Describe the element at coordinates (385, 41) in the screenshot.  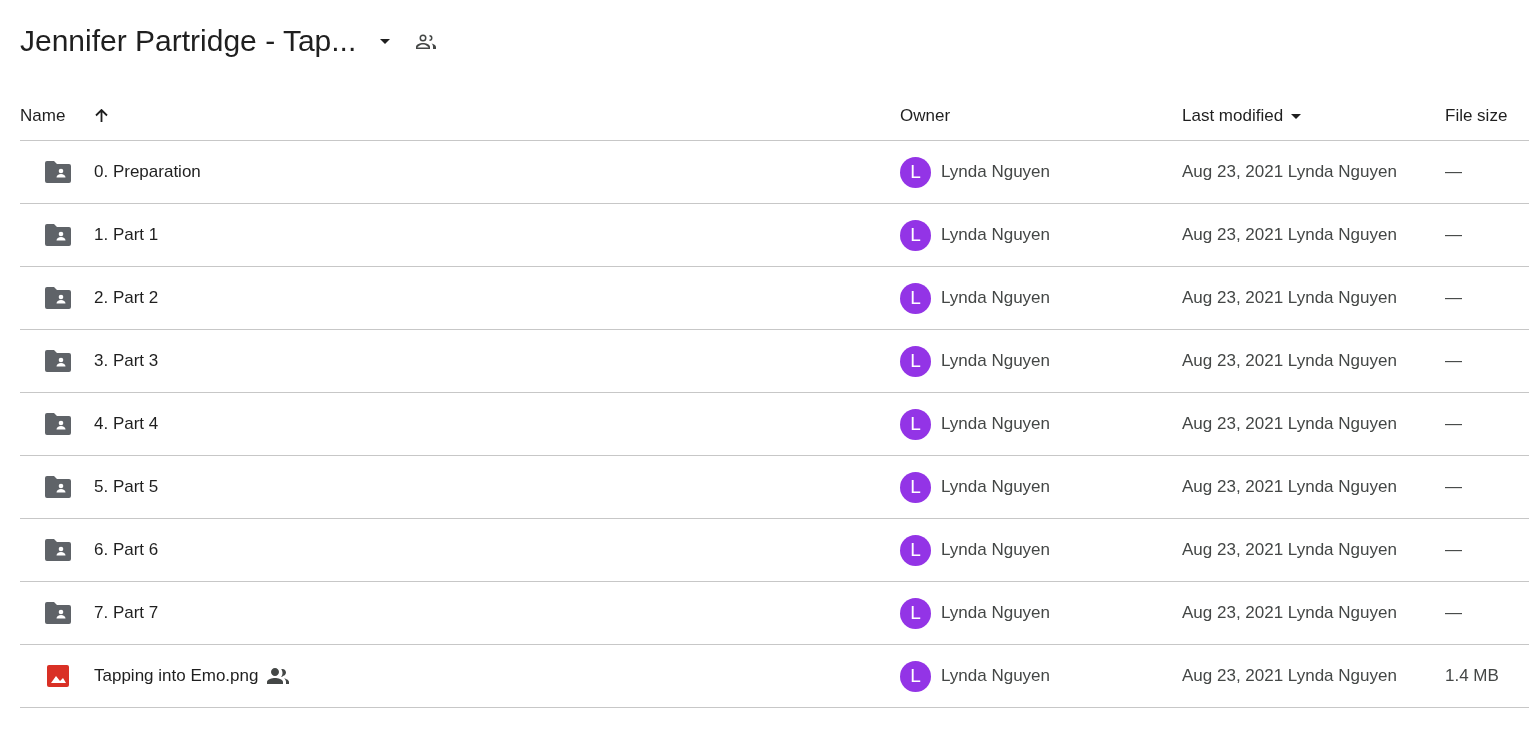
I see `caret-icon` at that location.